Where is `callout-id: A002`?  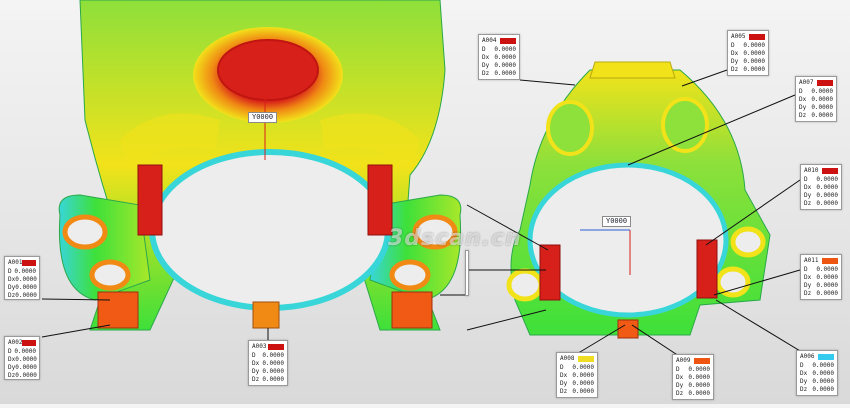 callout-id: A002 is located at coordinates (15, 342).